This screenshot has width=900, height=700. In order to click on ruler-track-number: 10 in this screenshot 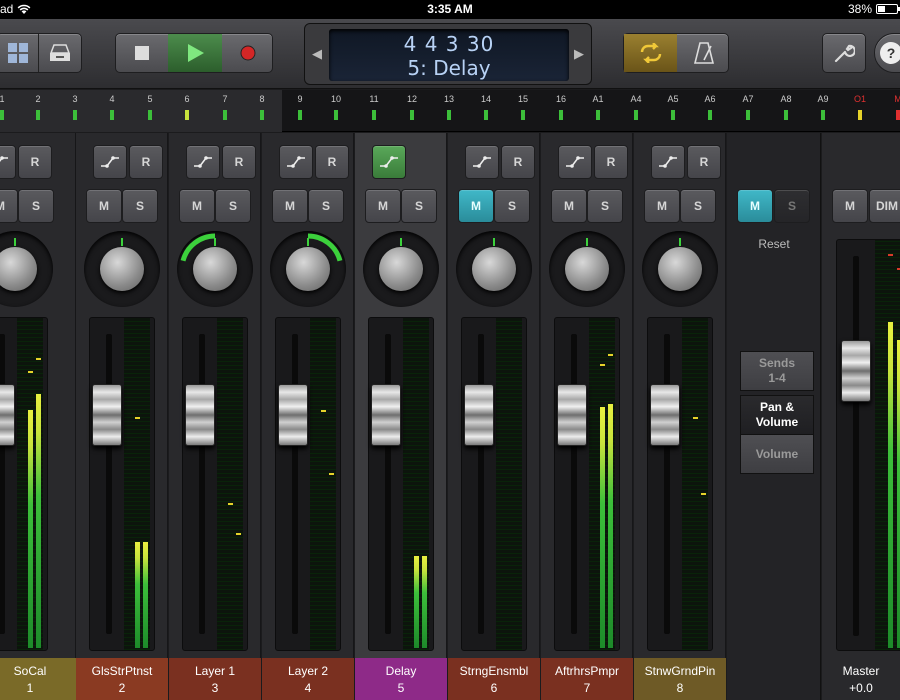, I will do `click(335, 99)`.